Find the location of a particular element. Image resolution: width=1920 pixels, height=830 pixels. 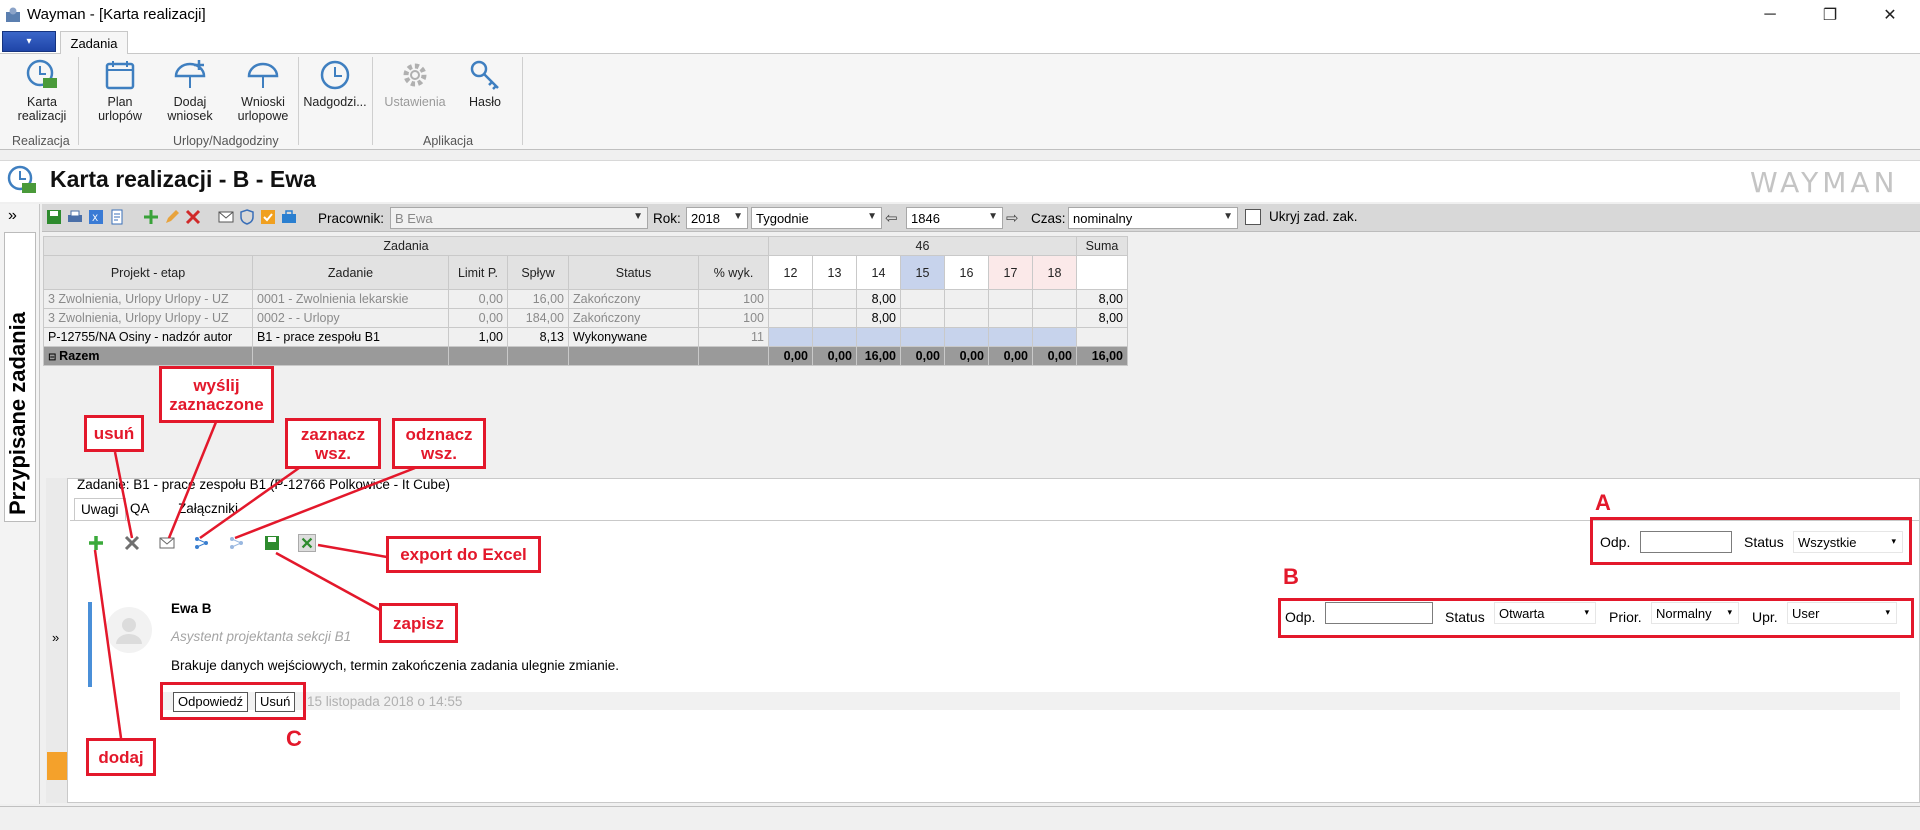

export-excel-icon is located at coordinates (307, 543).